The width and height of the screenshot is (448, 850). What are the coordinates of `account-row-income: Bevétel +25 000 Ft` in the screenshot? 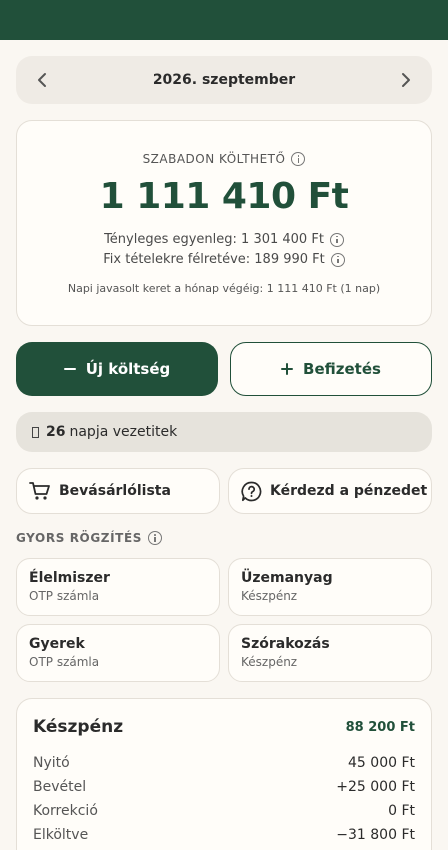 It's located at (224, 787).